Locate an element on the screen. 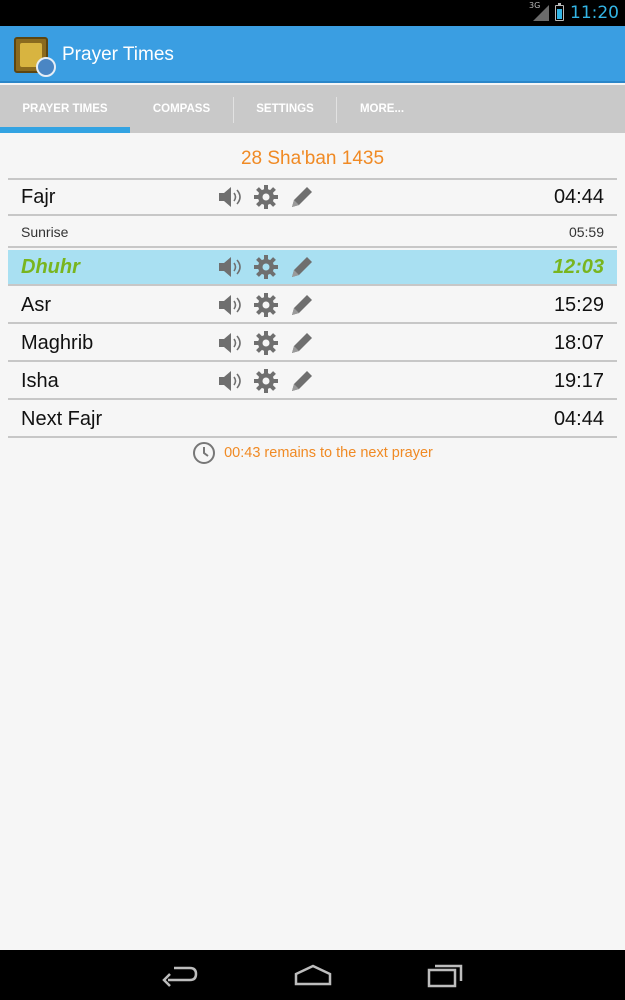  prayer-row-isha: Isha 19:17 is located at coordinates (312, 382).